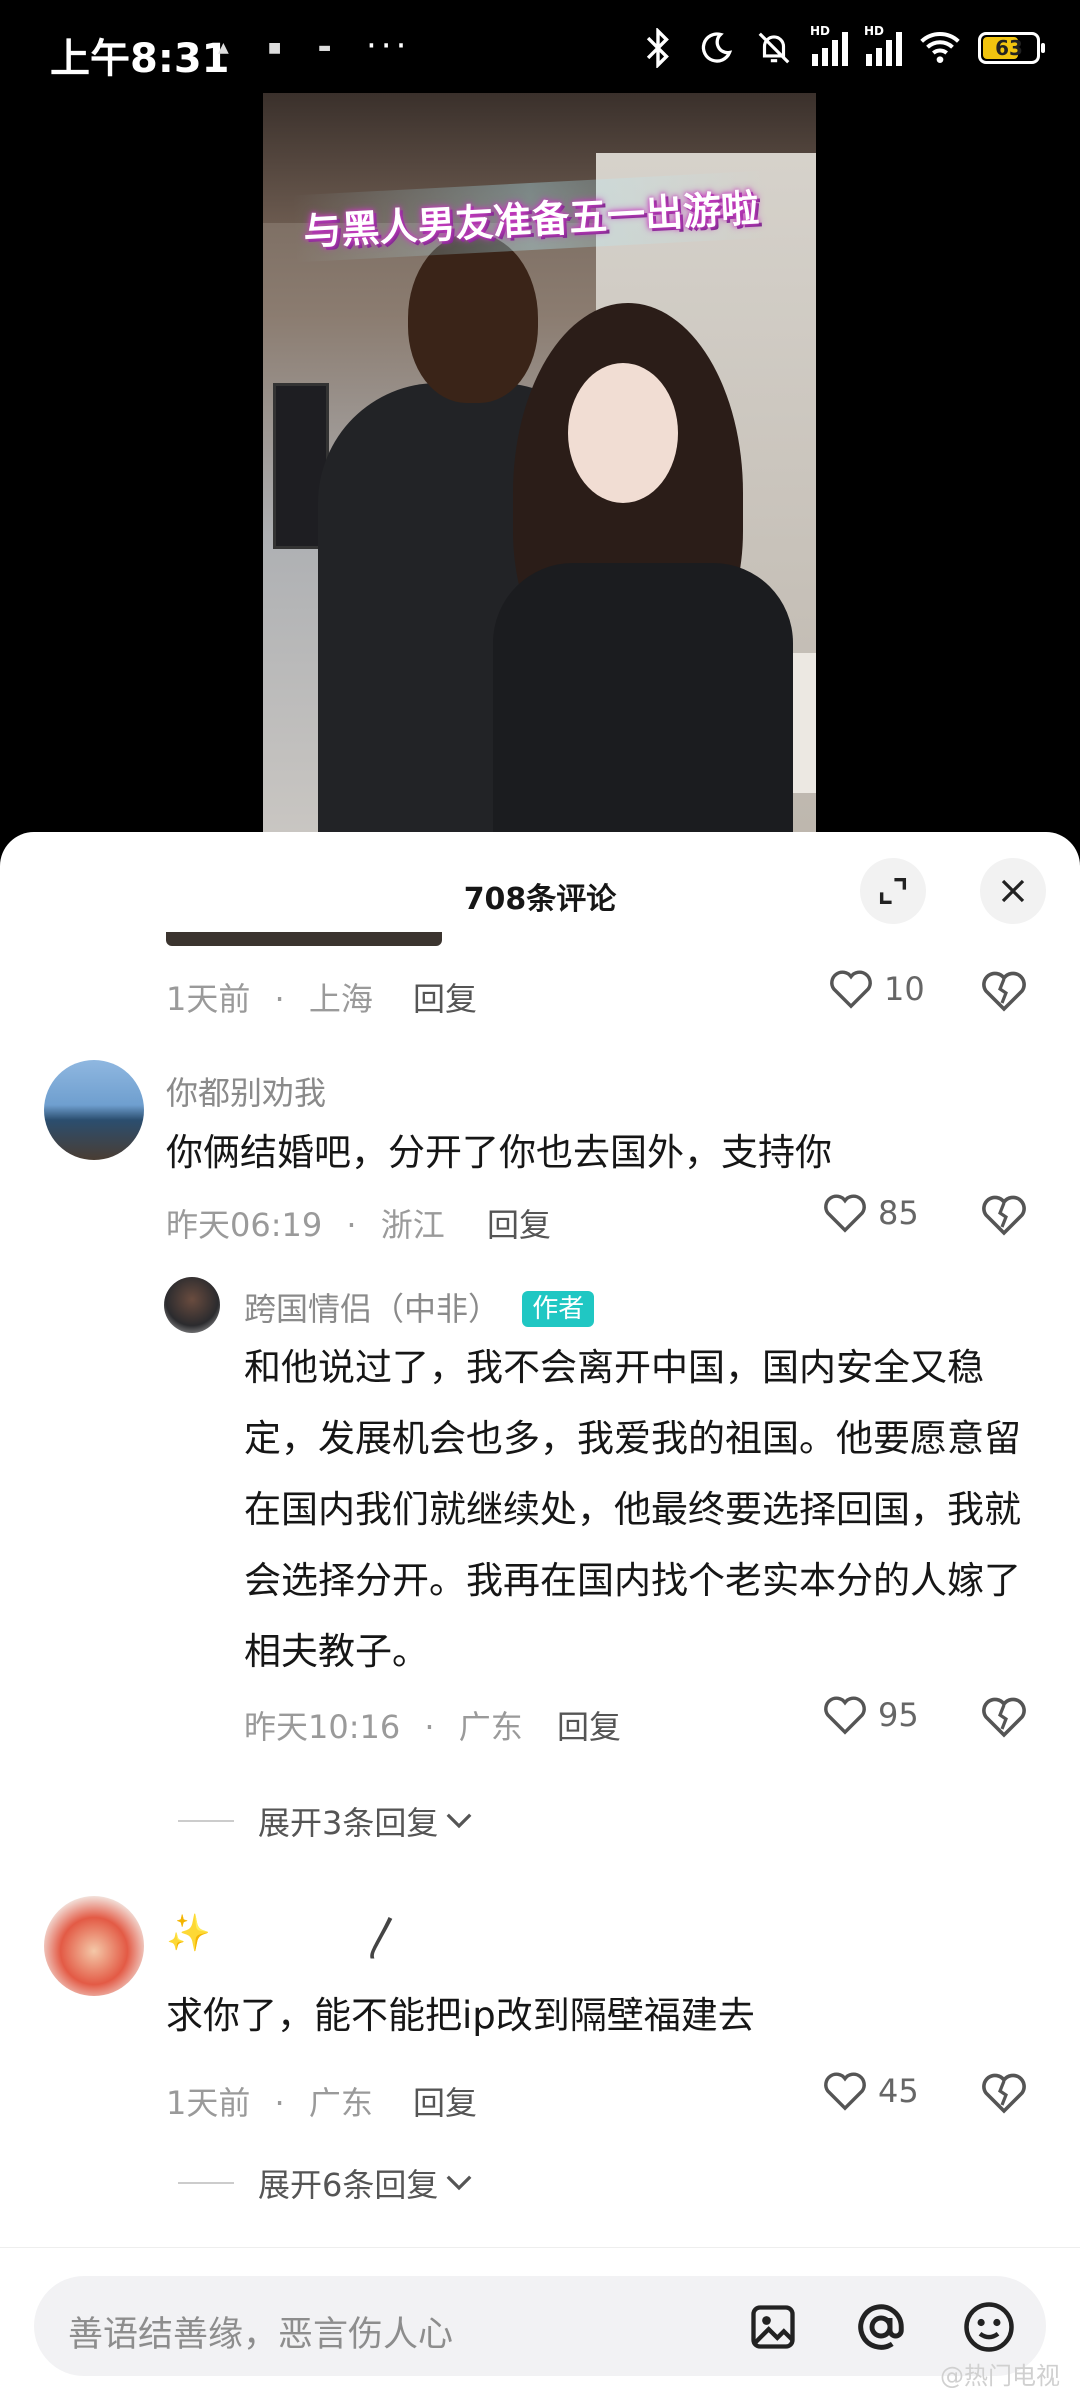 This screenshot has width=1080, height=2401. I want to click on comment-input-bar: 善语结善缘，恶言伤人心 @热门电视, so click(540, 2324).